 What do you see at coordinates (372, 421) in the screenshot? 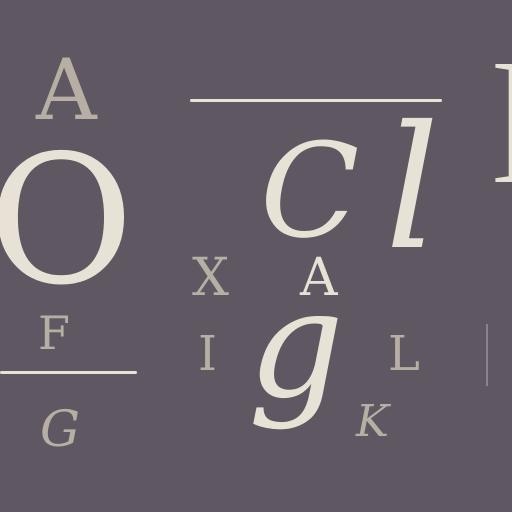
I see `glyph-k-small: K` at bounding box center [372, 421].